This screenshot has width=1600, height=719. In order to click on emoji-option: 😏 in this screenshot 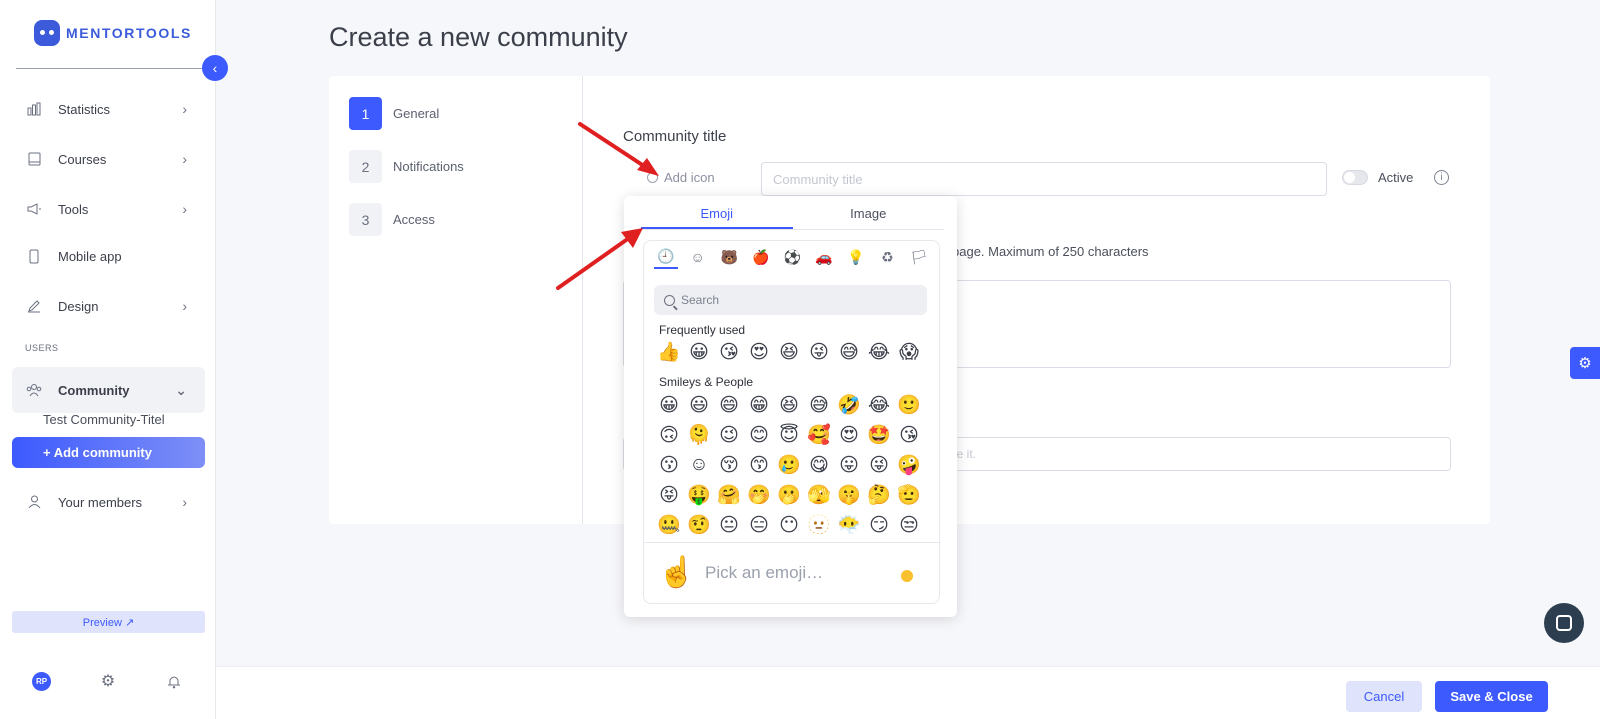, I will do `click(879, 525)`.